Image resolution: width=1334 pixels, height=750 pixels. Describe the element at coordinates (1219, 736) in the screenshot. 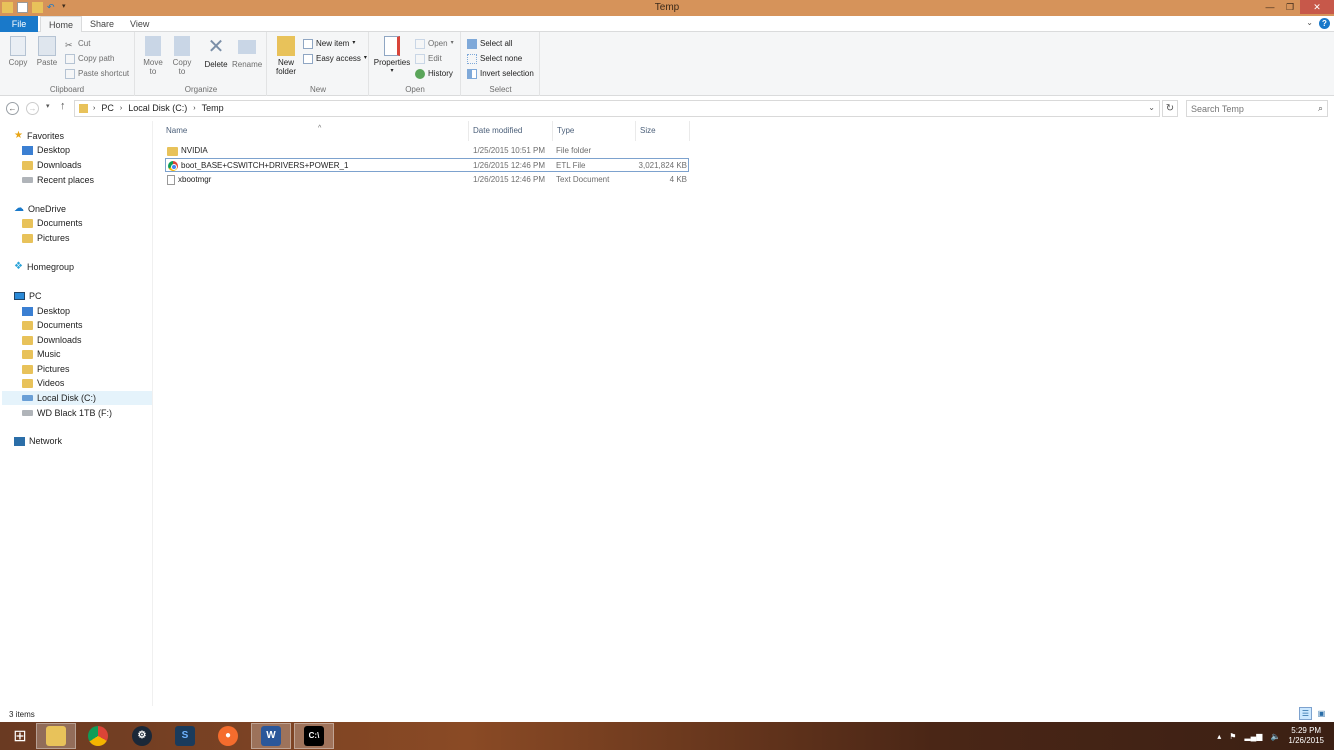

I see `show-hidden-icons-icon: ▴` at that location.